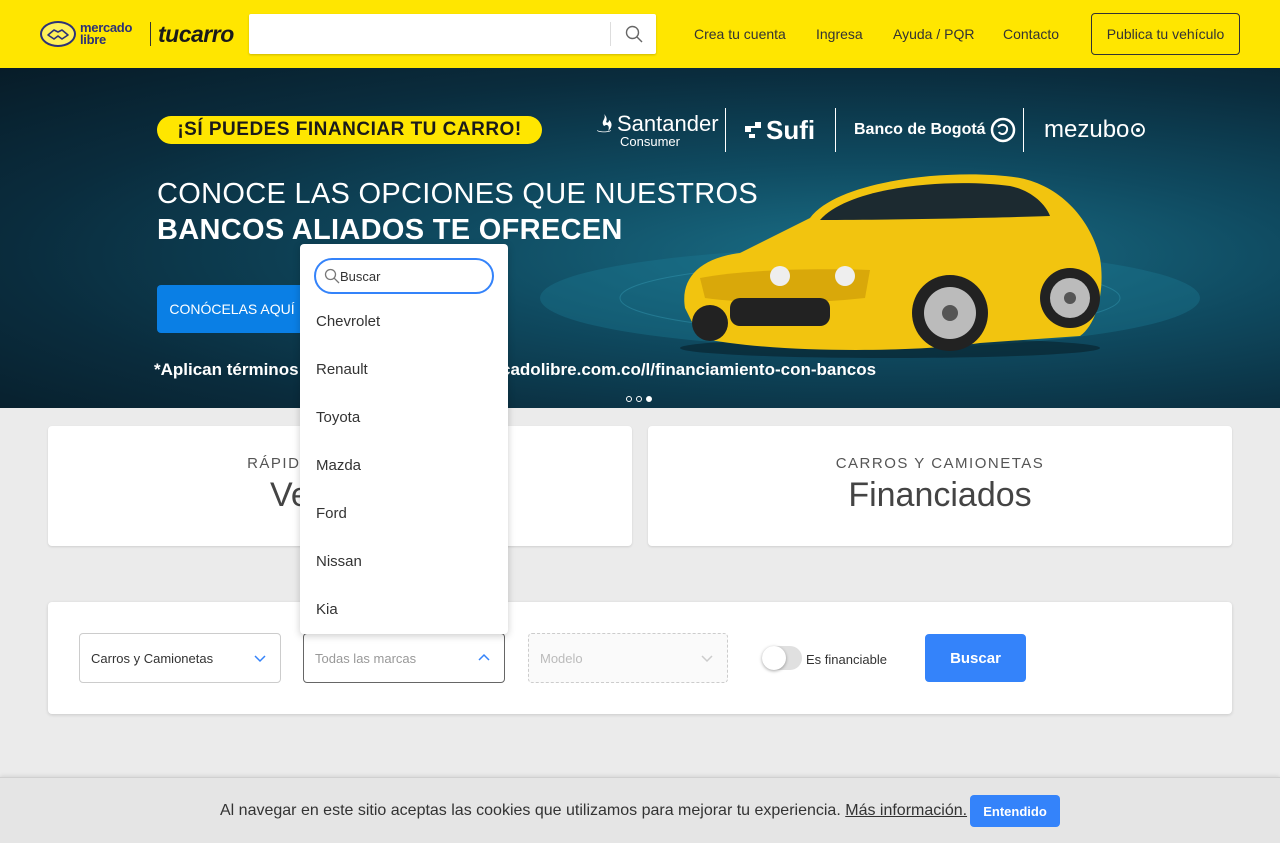  Describe the element at coordinates (1138, 130) in the screenshot. I see `mezubo-icon` at that location.